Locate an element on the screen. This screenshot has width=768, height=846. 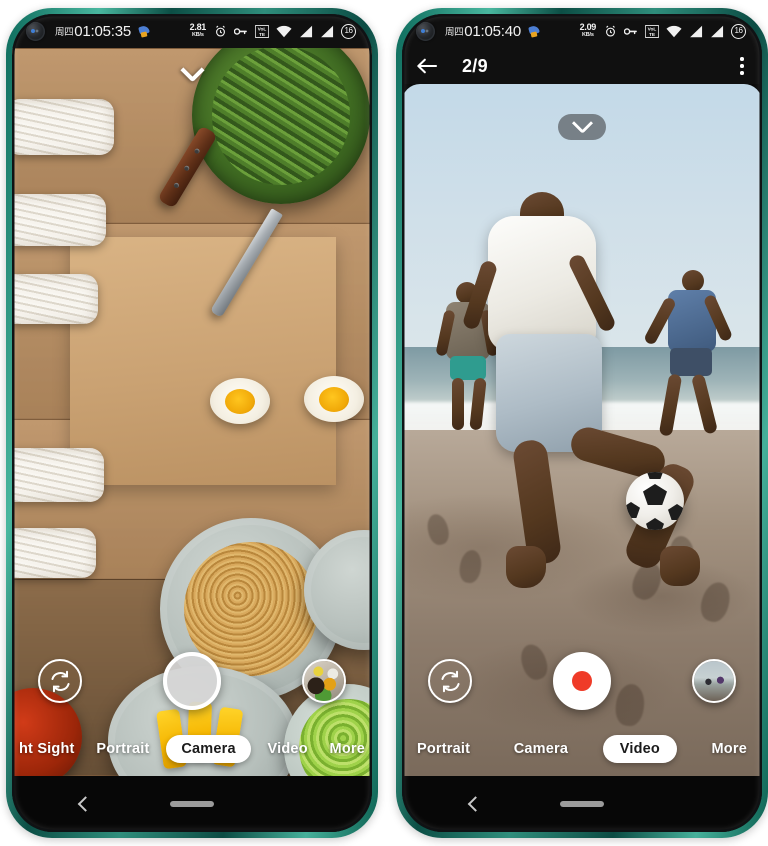
gallery-header: 2/9 is located at coordinates (582, 66).